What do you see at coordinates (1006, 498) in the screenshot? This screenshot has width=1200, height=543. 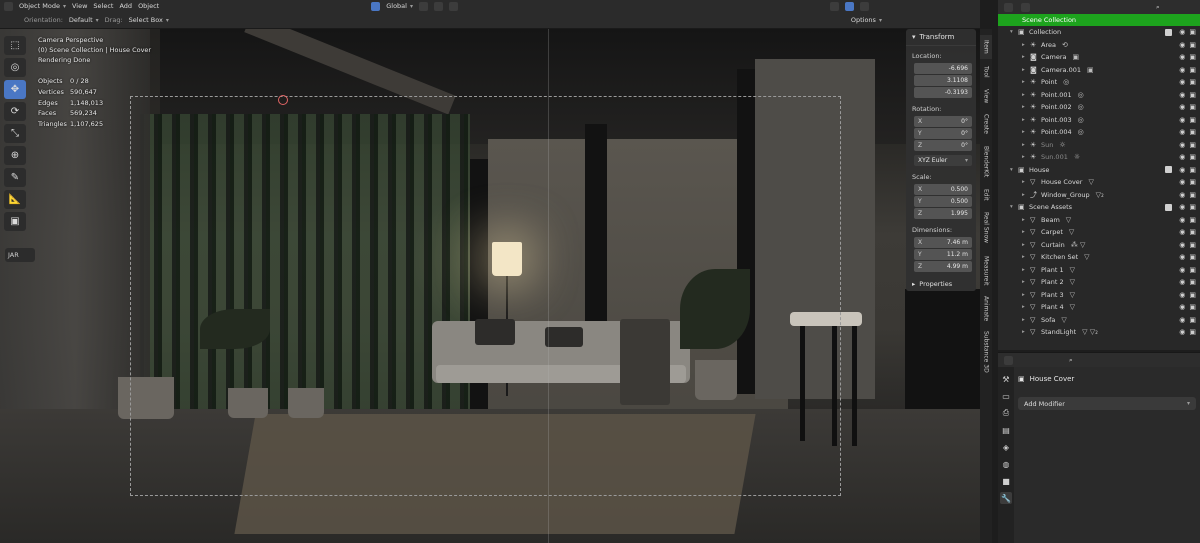 I see `modifier-icon: 🔧` at bounding box center [1006, 498].